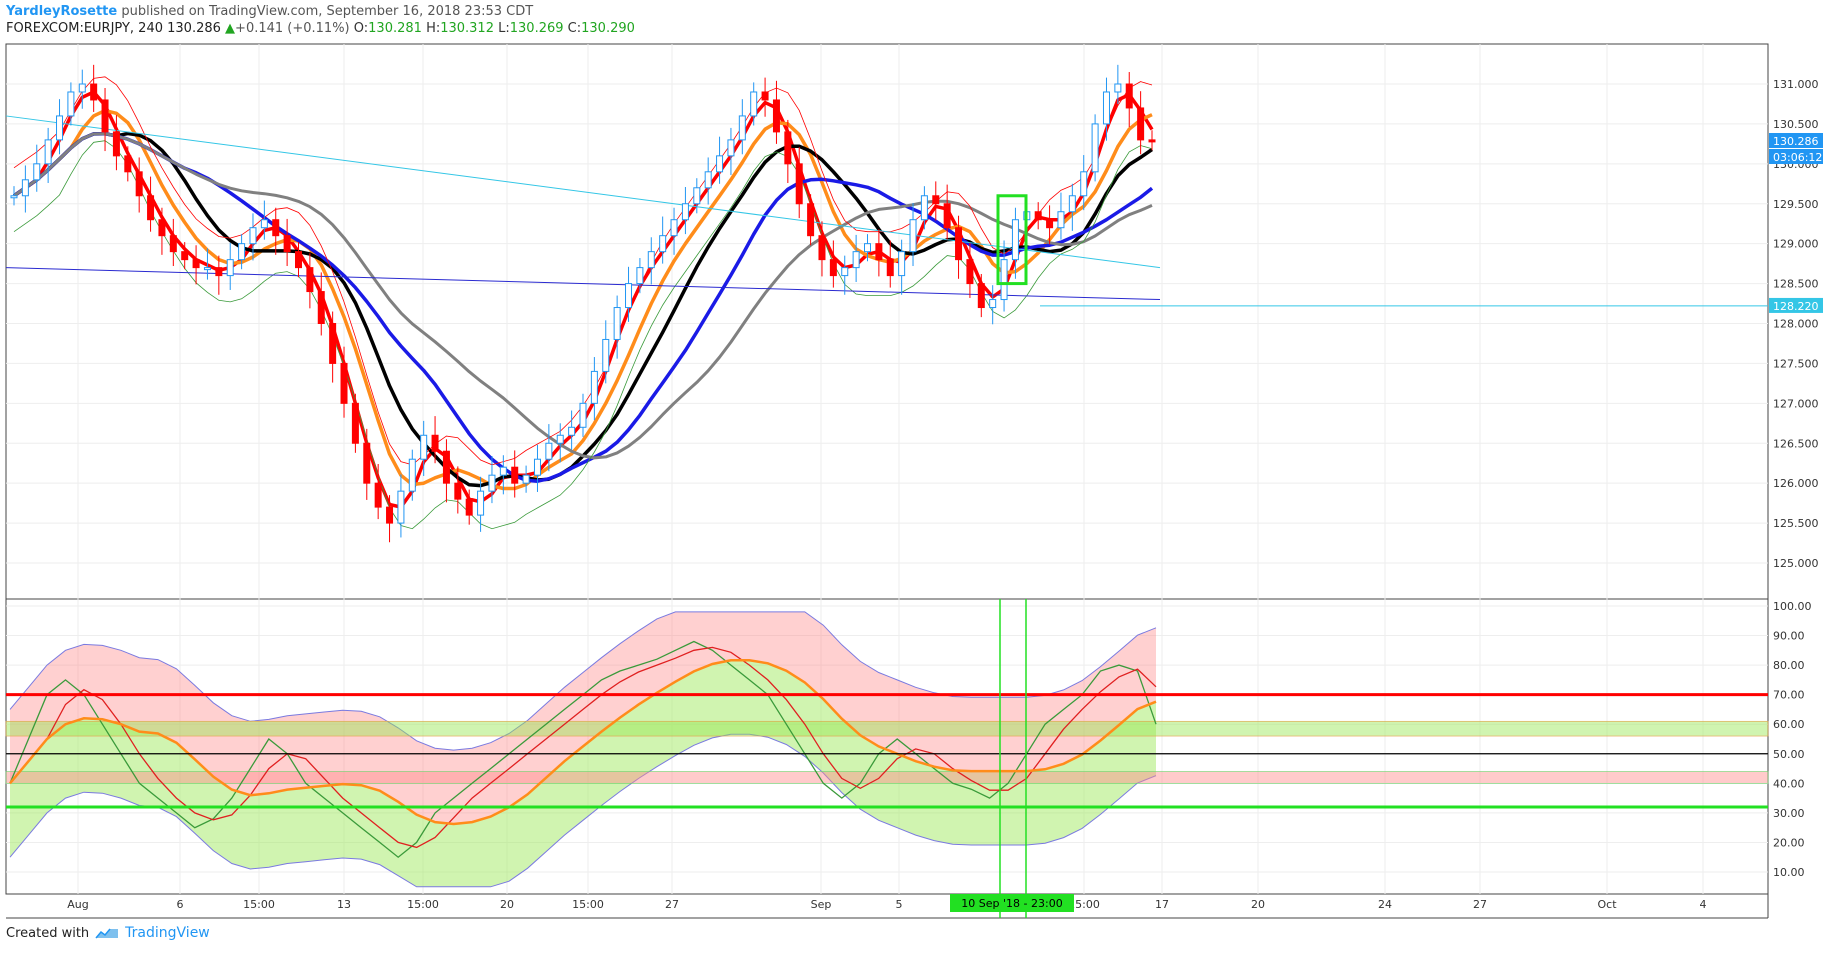  What do you see at coordinates (344, 904) in the screenshot?
I see `time-tick-label: 13` at bounding box center [344, 904].